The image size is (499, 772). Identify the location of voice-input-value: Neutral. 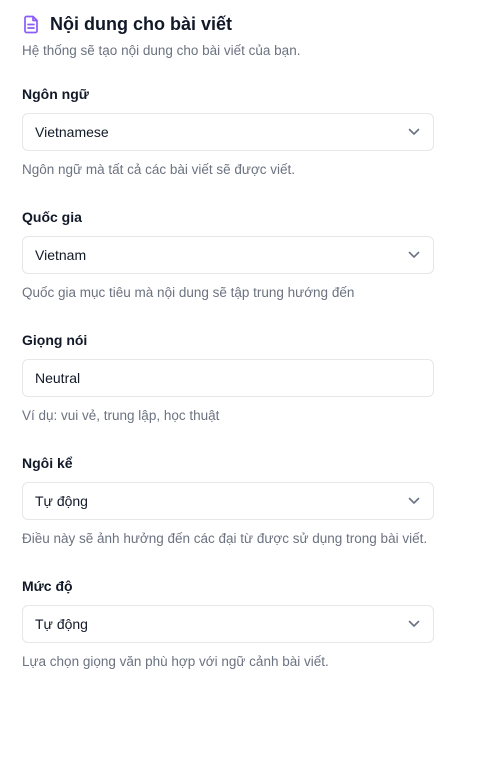
(58, 378).